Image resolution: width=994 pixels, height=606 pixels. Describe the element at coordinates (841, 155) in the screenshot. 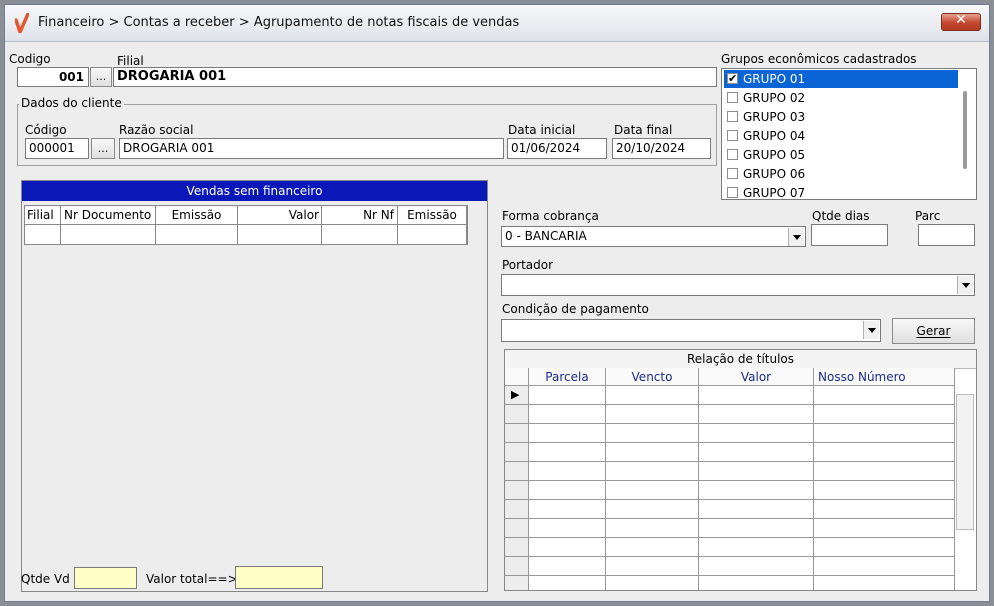

I see `grupo-item-05: GRUPO 05` at that location.